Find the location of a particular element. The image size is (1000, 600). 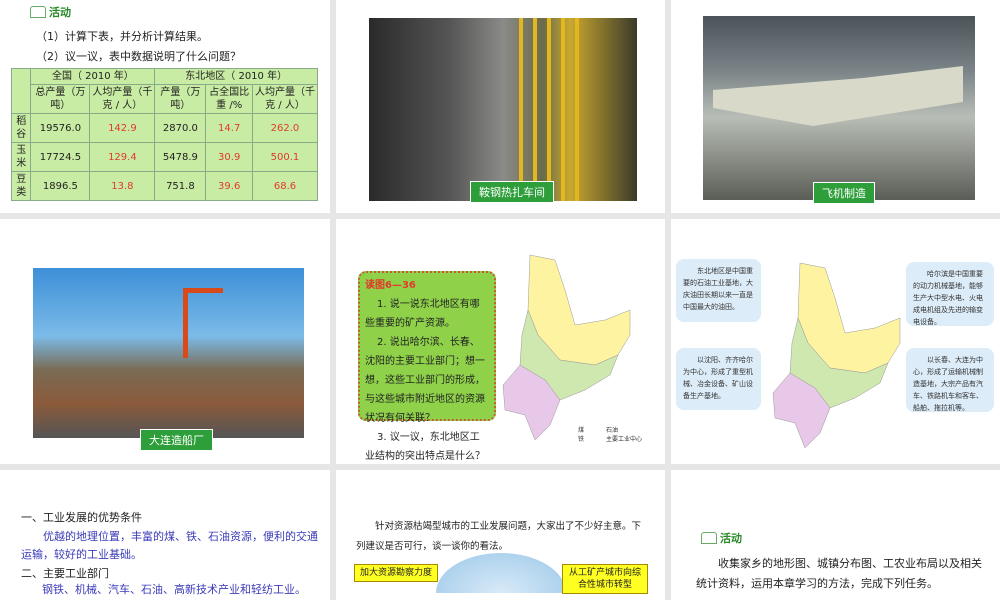

table-row: 豆类 1896.5 13.8 751.8 39.6 68.6 is located at coordinates (164, 186).